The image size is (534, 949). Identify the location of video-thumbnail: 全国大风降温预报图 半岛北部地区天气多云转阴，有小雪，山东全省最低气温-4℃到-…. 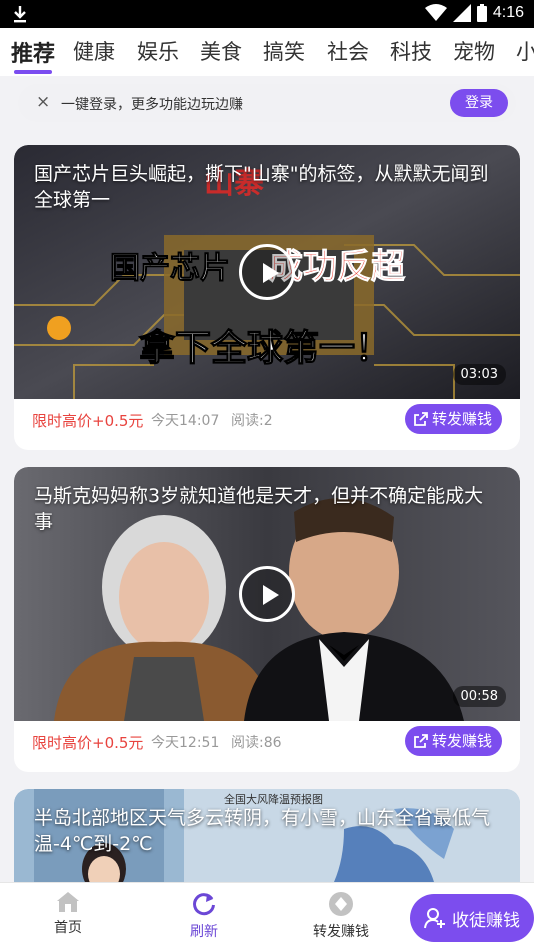
(267, 835).